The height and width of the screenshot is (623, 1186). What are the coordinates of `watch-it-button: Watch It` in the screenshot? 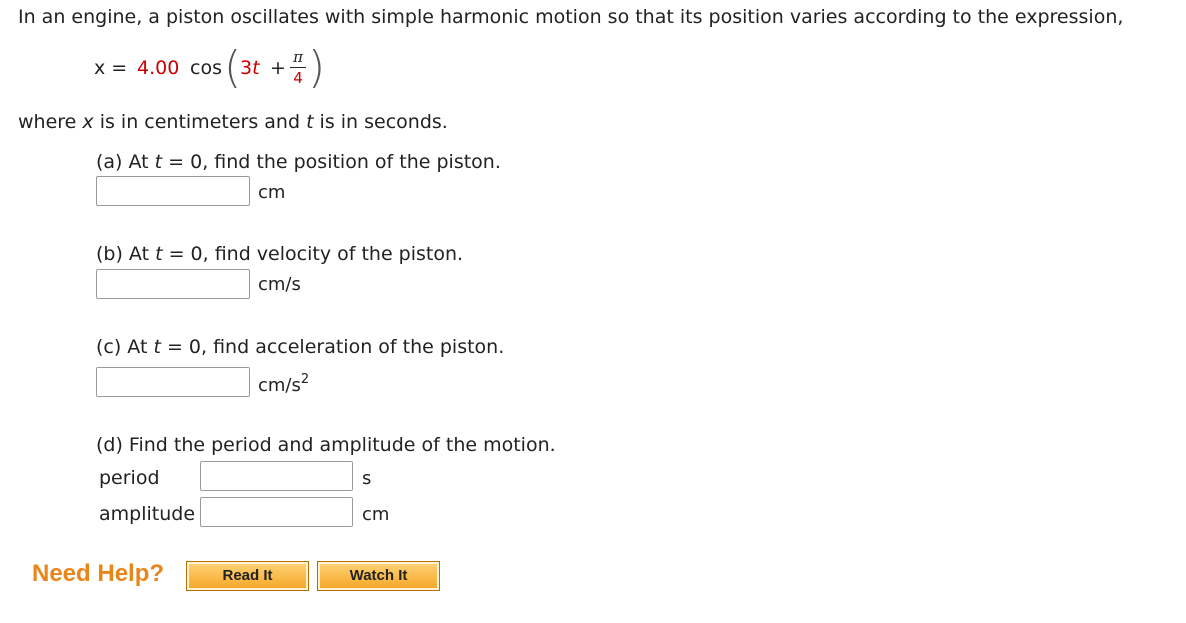 It's located at (378, 576).